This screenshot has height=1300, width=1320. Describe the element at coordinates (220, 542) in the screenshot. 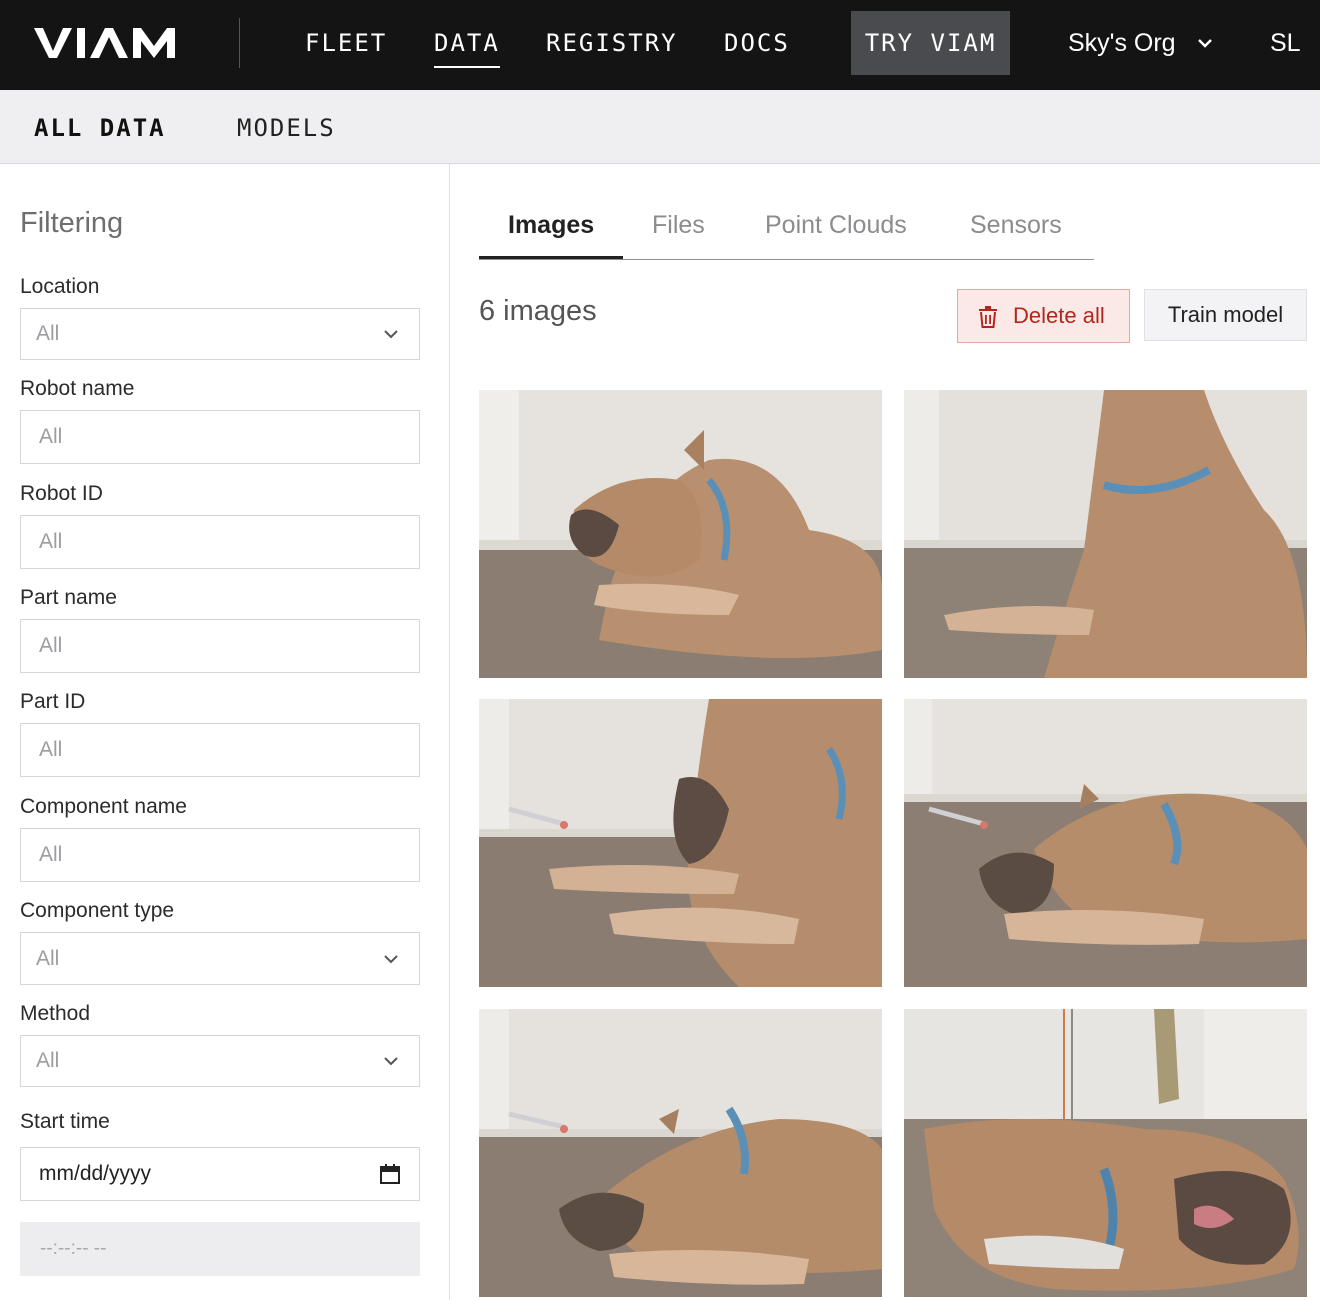

I see `robot-id-input: All` at that location.